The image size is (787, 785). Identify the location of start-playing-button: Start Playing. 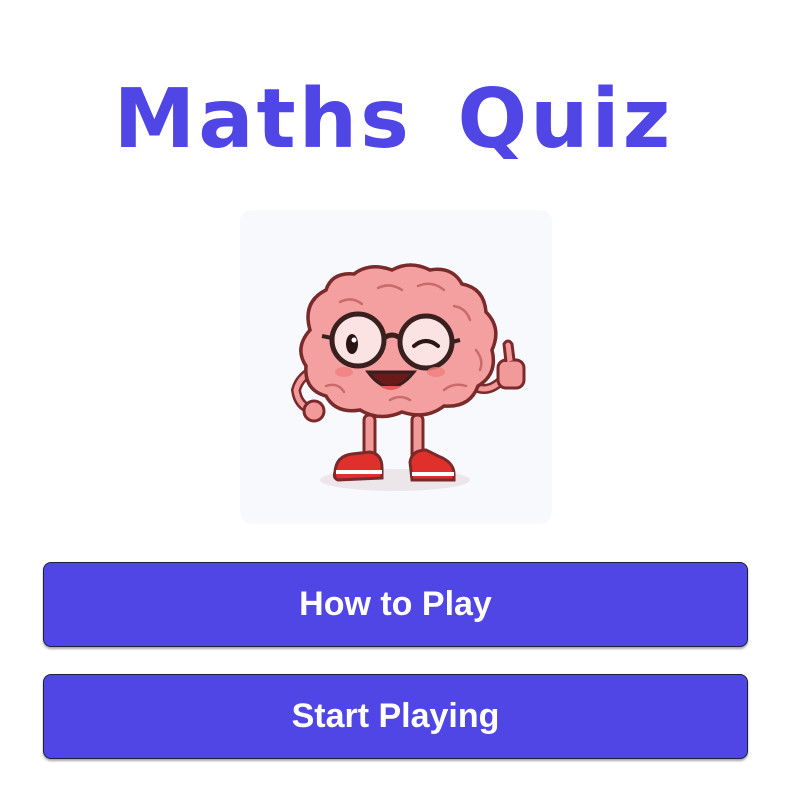
(395, 716).